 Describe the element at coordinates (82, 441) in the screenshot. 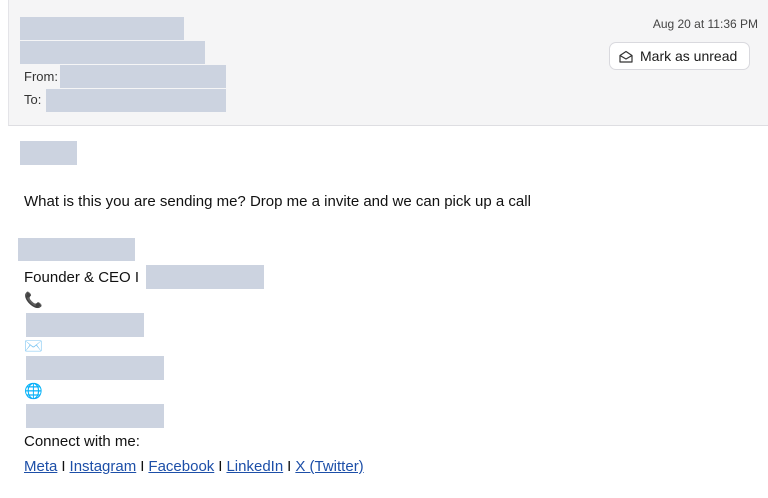

I see `connect-label: Connect with me:` at that location.